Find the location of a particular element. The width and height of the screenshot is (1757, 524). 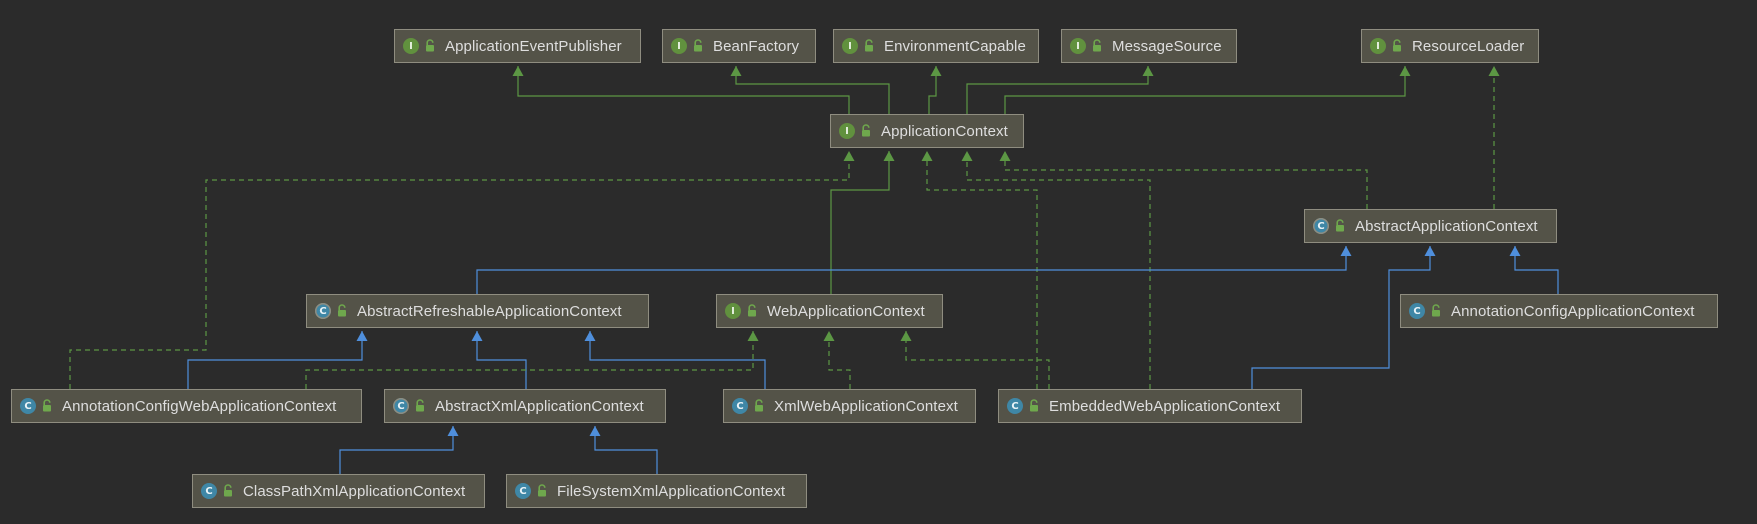

node-abstract-refreshable-application-context: C AbstractRefreshableApplicationContext is located at coordinates (477, 311).